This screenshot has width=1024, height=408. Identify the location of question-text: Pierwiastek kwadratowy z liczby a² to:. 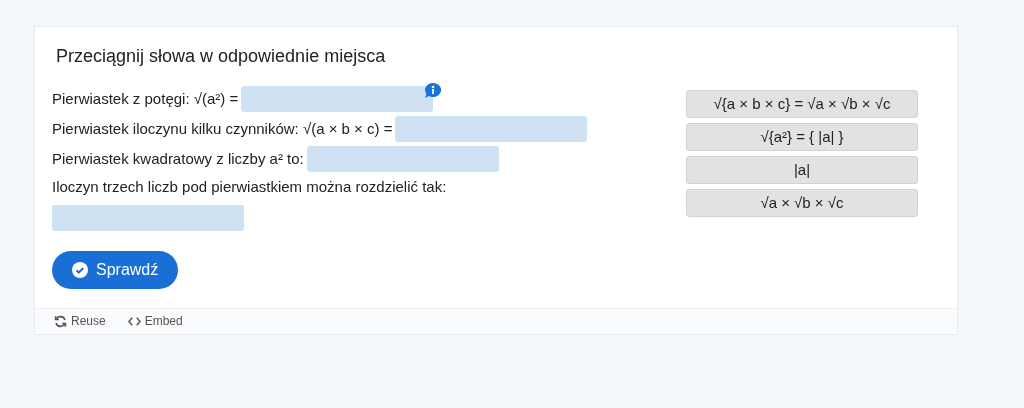
(178, 158).